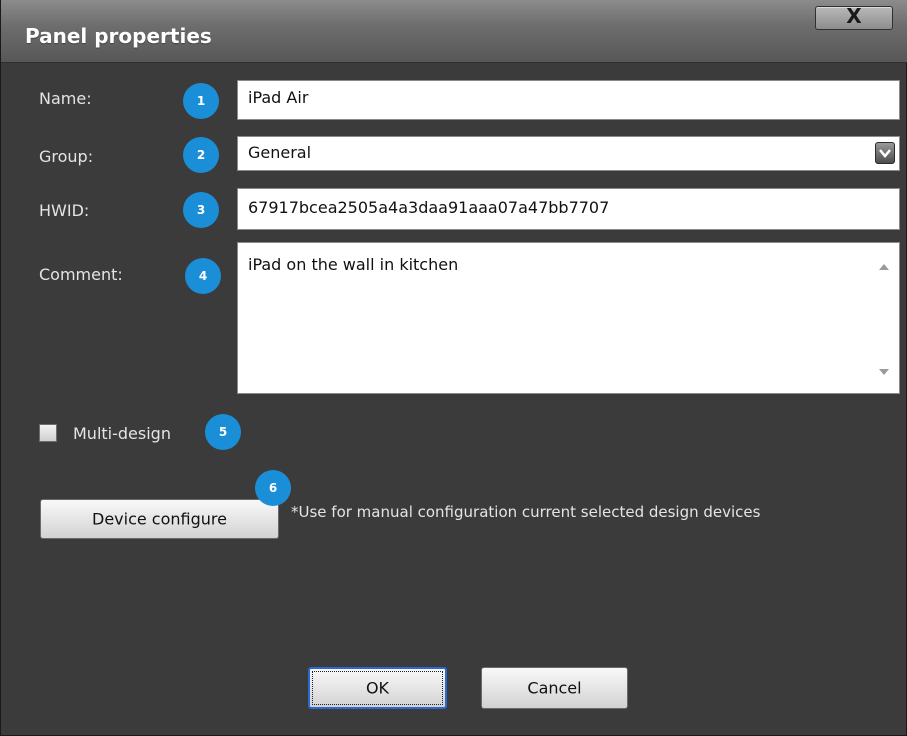 This screenshot has width=907, height=736. What do you see at coordinates (884, 372) in the screenshot?
I see `scroll-down-arrow-icon` at bounding box center [884, 372].